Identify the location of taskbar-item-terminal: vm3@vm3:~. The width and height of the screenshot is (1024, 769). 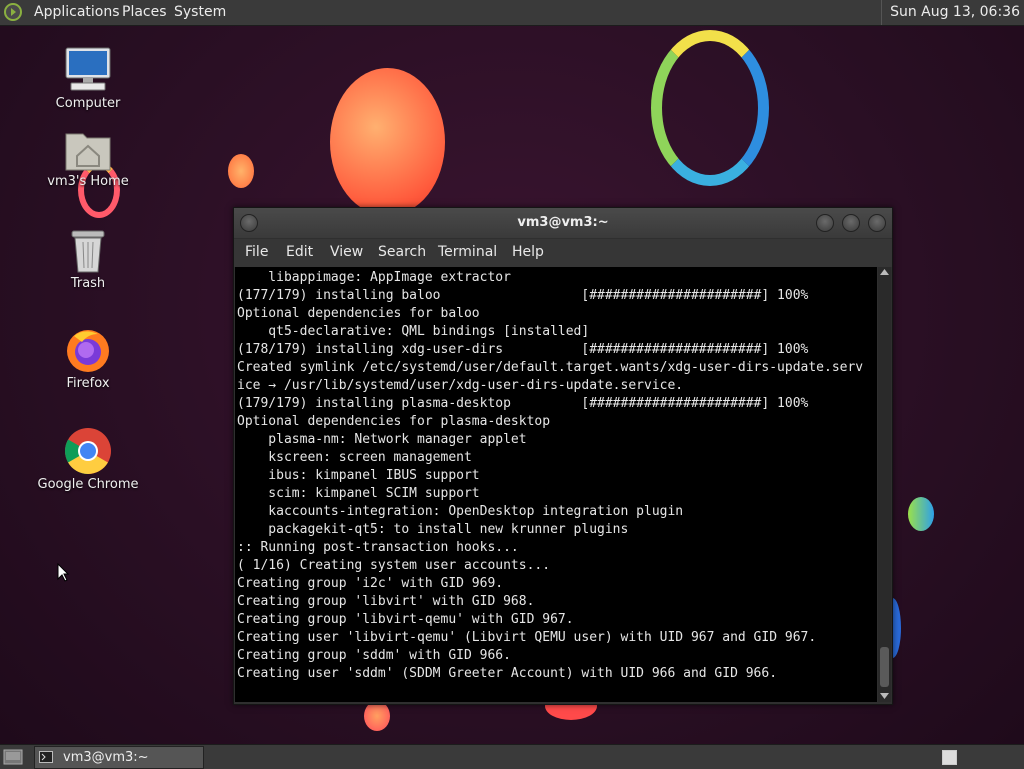
(119, 757).